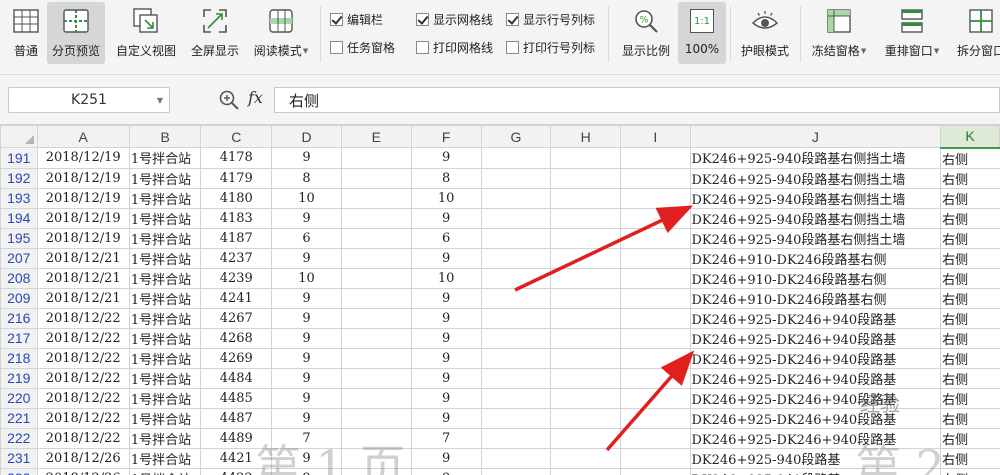 Image resolution: width=1000 pixels, height=475 pixels. Describe the element at coordinates (165, 136) in the screenshot. I see `column-header-b: B` at that location.